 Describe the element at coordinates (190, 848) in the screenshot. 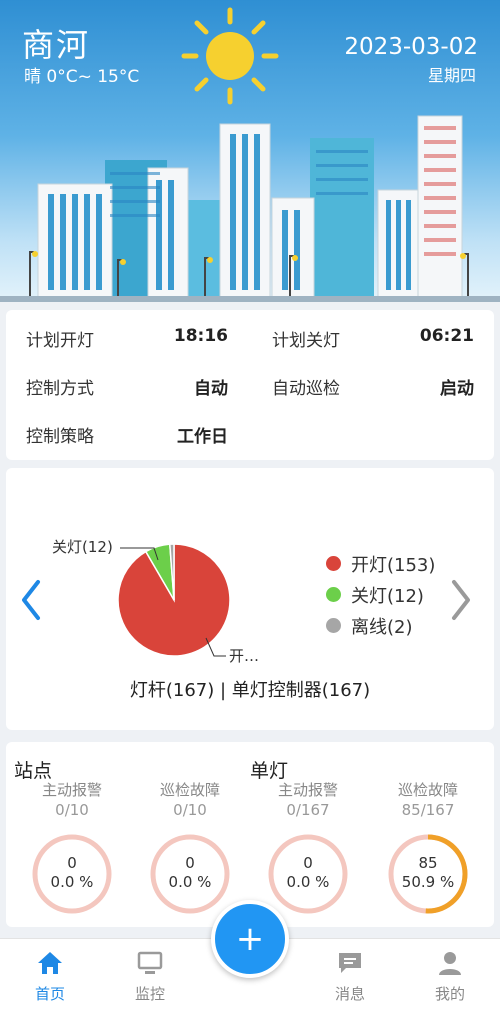

I see `stat-station-patrol-fault: 巡检故障 0/10 0 0.0 %` at that location.